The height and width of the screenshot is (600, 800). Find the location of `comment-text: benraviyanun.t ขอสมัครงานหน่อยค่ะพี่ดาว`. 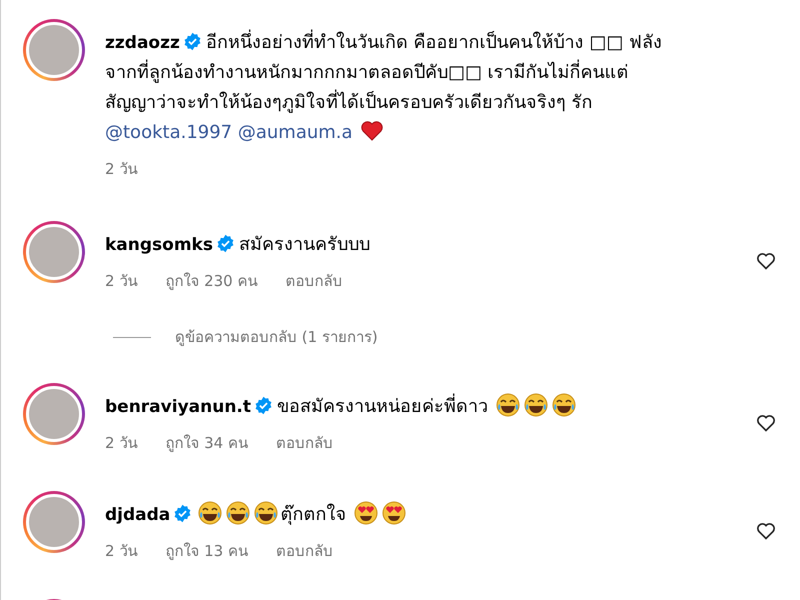

comment-text: benraviyanun.t ขอสมัครงานหน่อยค่ะพี่ดาว is located at coordinates (420, 407).